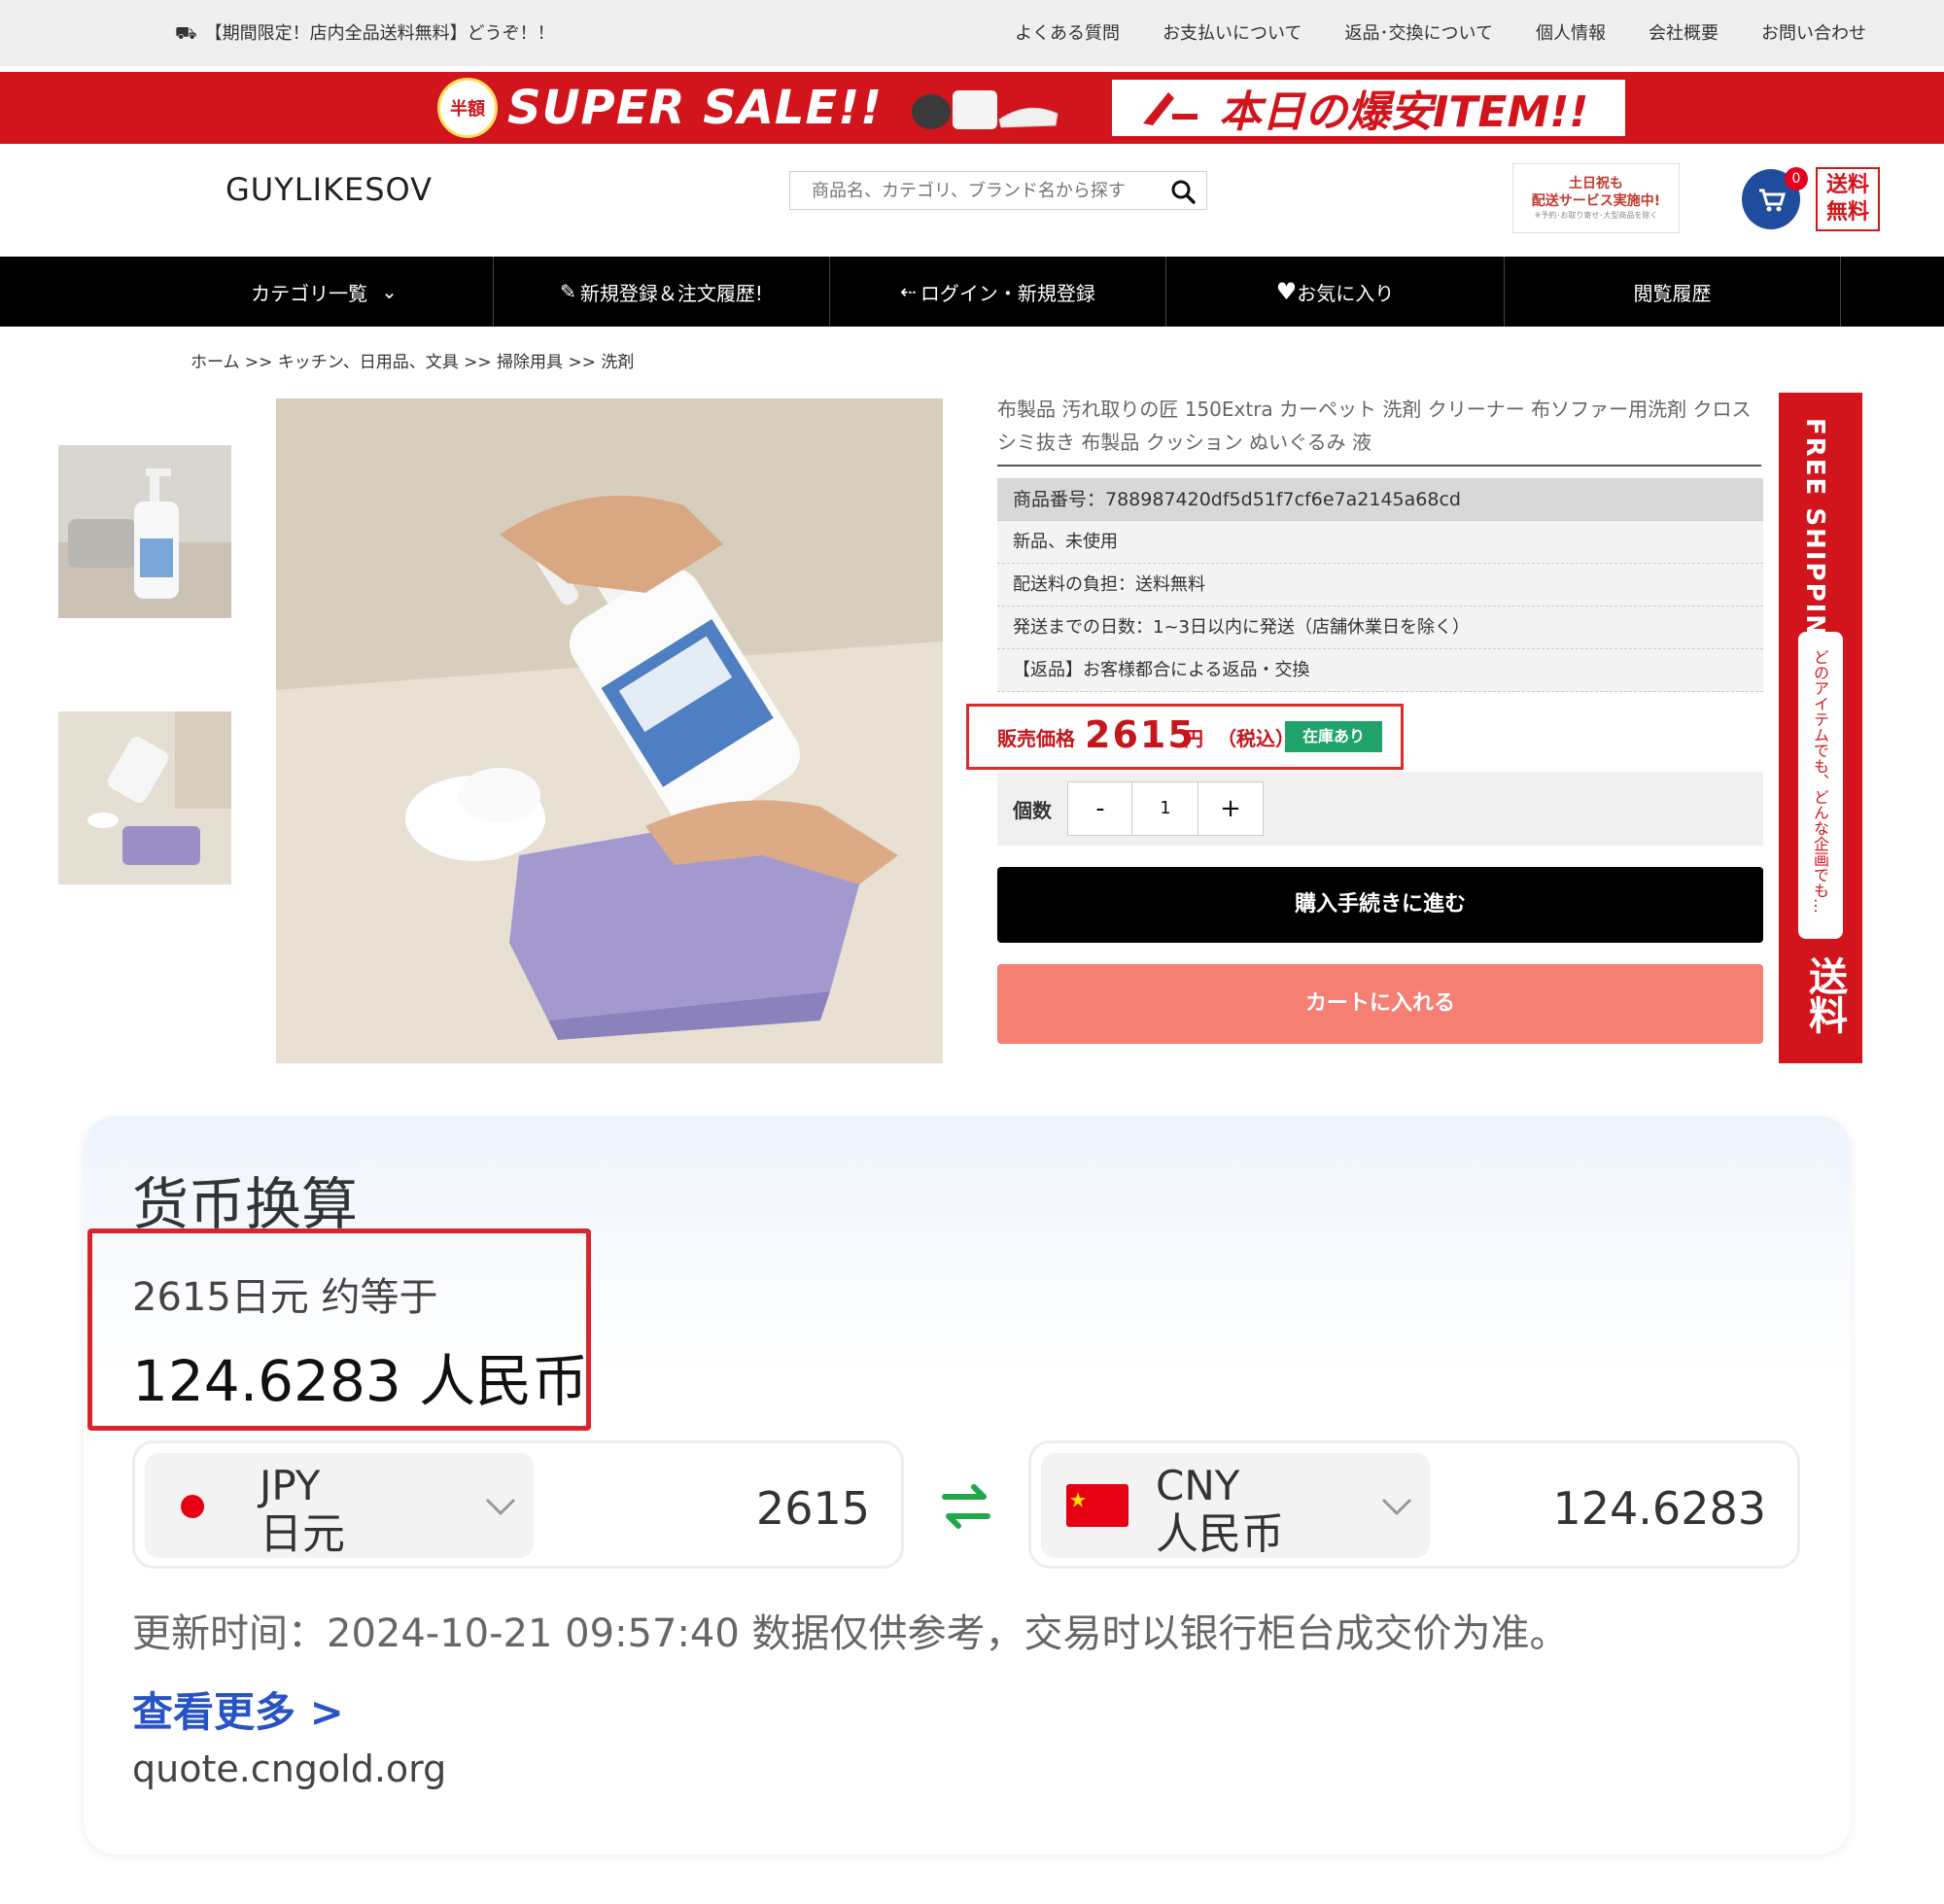  What do you see at coordinates (1286, 291) in the screenshot?
I see `heart-icon: ♥` at bounding box center [1286, 291].